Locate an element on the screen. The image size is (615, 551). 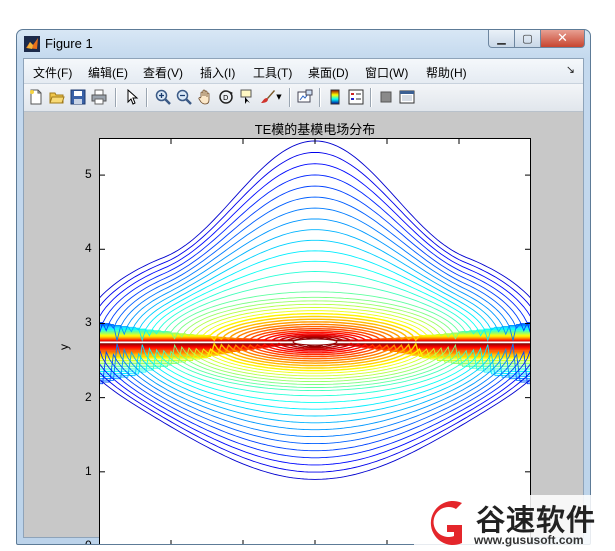
y-tick-label: 4 is located at coordinates (88, 248).